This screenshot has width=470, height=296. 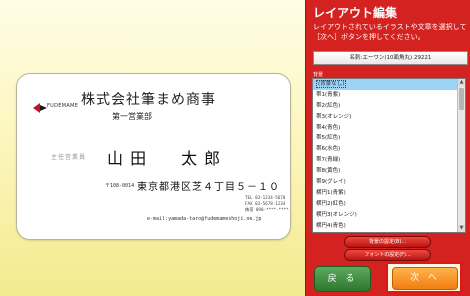 What do you see at coordinates (461, 155) in the screenshot?
I see `list-scrollbar: ▲ ▼` at bounding box center [461, 155].